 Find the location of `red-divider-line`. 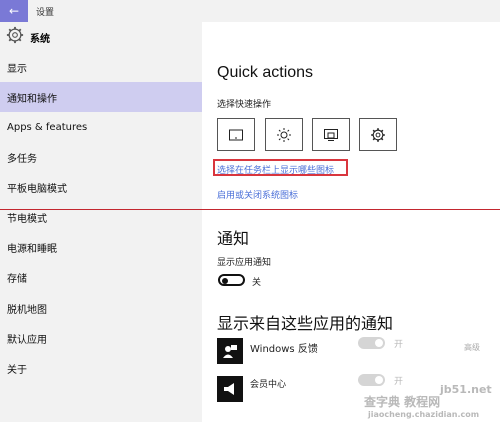

red-divider-line is located at coordinates (250, 209).